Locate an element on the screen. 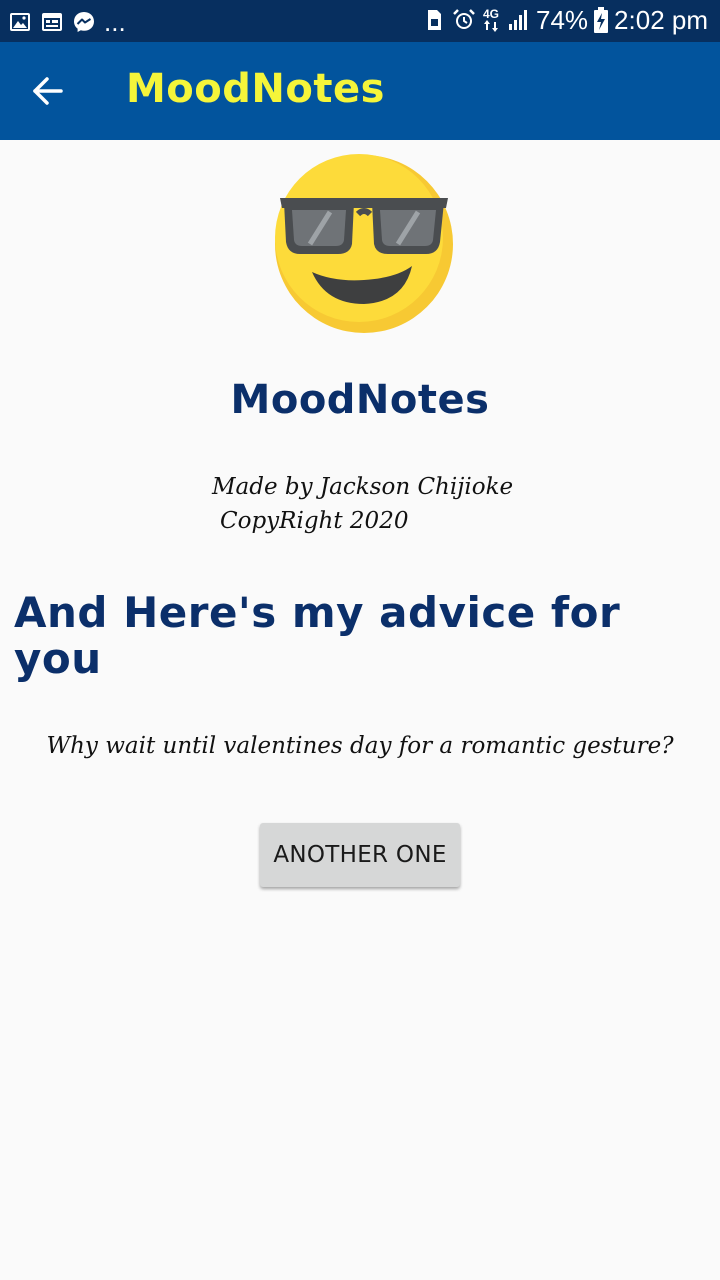 This screenshot has width=720, height=1280. signal-icon is located at coordinates (518, 20).